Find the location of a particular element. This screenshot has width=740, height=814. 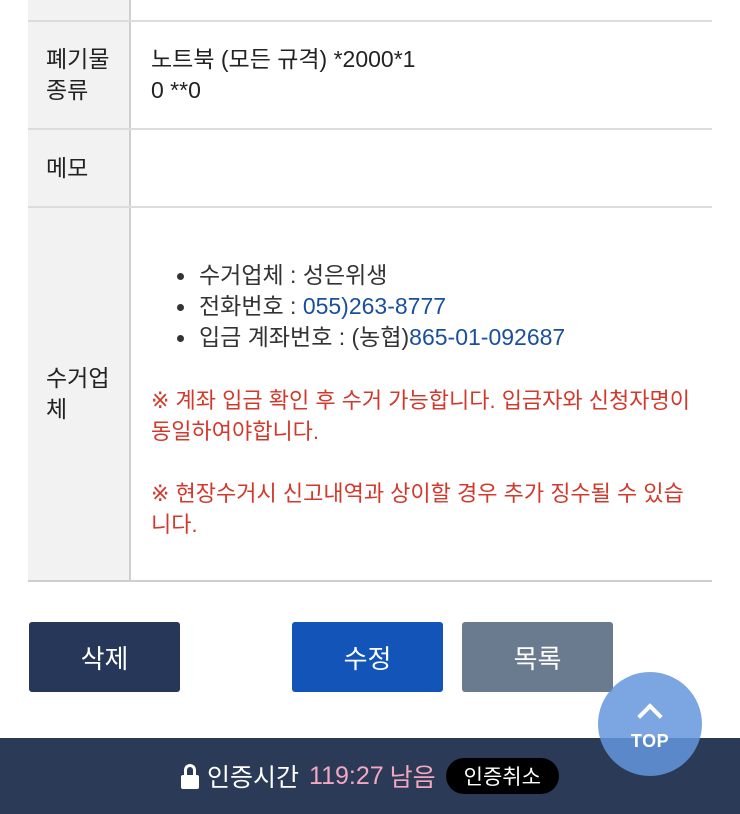

table-row-top is located at coordinates (370, 11).